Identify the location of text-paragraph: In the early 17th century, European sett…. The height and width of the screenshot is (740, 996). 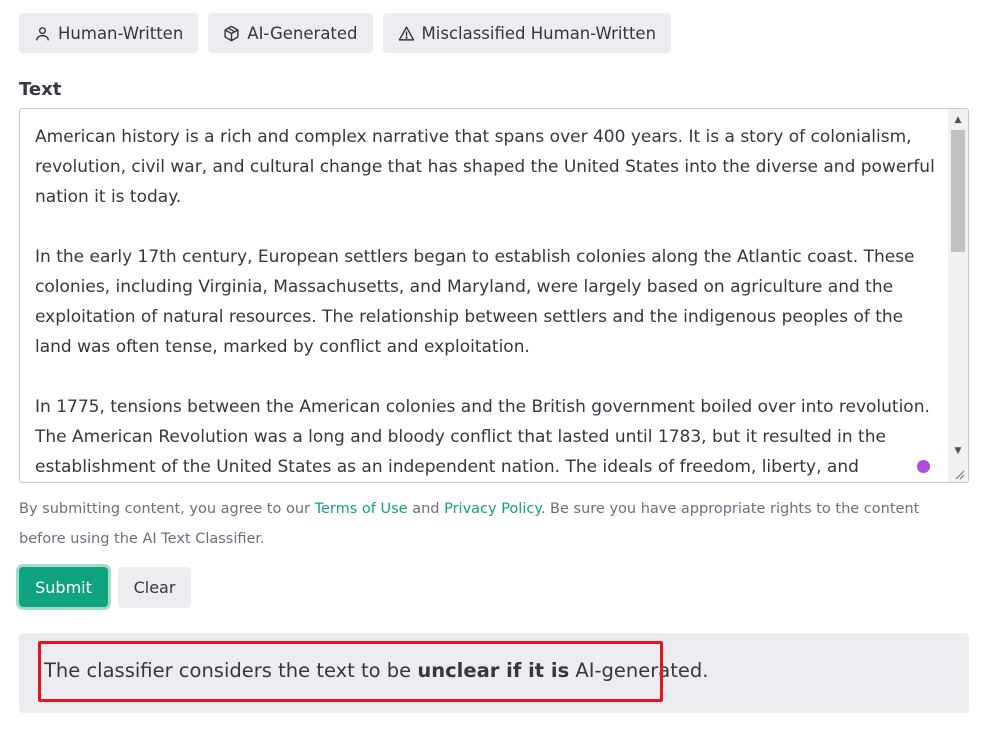
(475, 302).